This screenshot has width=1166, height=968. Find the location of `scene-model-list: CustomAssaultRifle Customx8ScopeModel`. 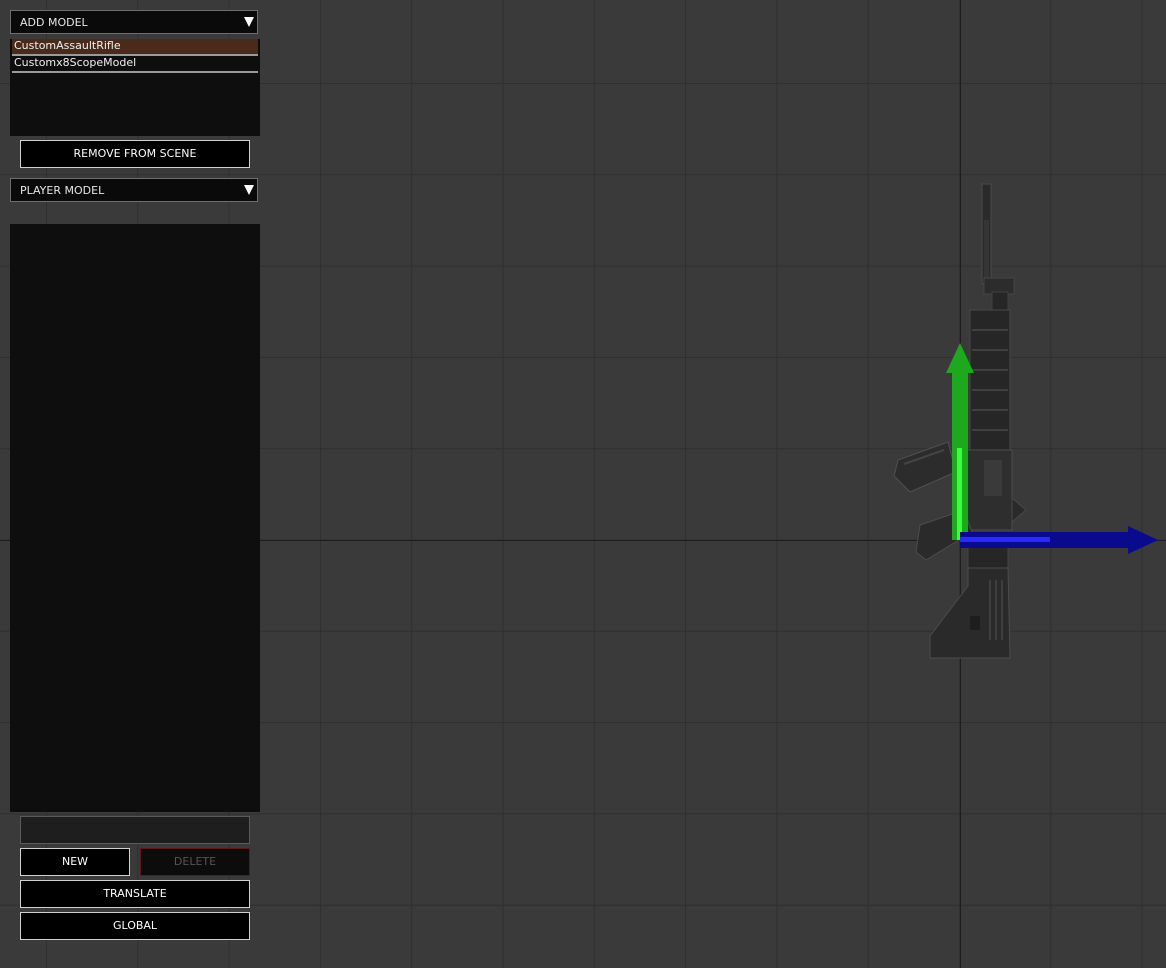

scene-model-list: CustomAssaultRifle Customx8ScopeModel is located at coordinates (135, 87).